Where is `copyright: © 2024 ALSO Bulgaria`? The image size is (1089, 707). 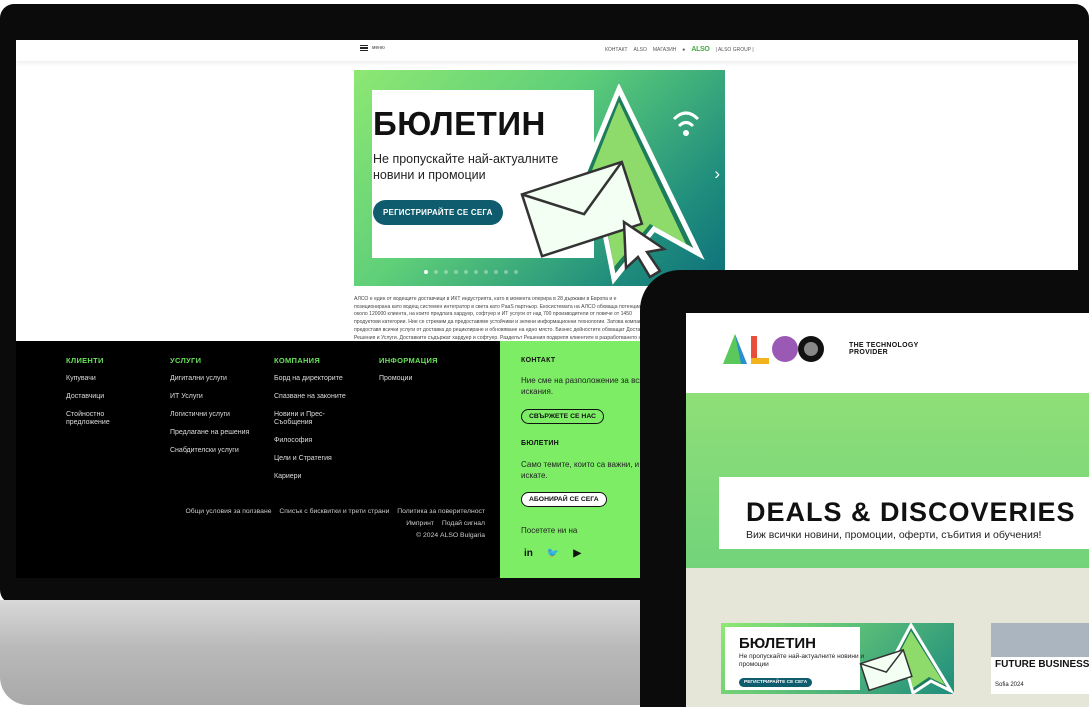
copyright: © 2024 ALSO Bulgaria is located at coordinates (450, 535).